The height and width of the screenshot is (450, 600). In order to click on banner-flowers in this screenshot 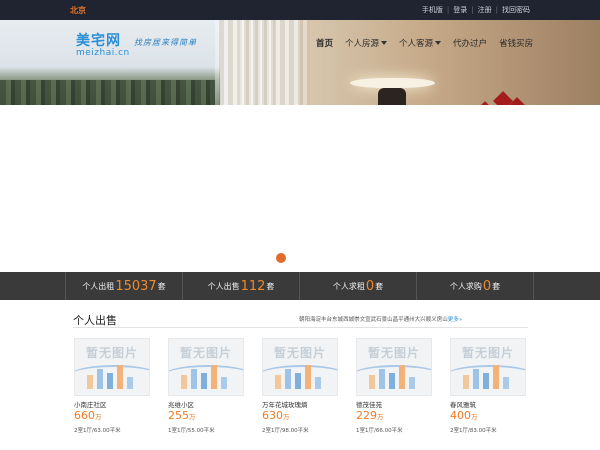, I will do `click(505, 98)`.